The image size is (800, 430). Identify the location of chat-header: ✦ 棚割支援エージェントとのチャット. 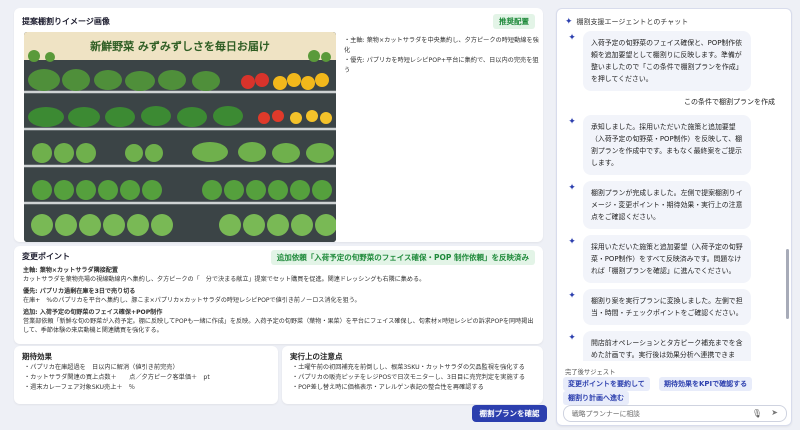
(626, 22).